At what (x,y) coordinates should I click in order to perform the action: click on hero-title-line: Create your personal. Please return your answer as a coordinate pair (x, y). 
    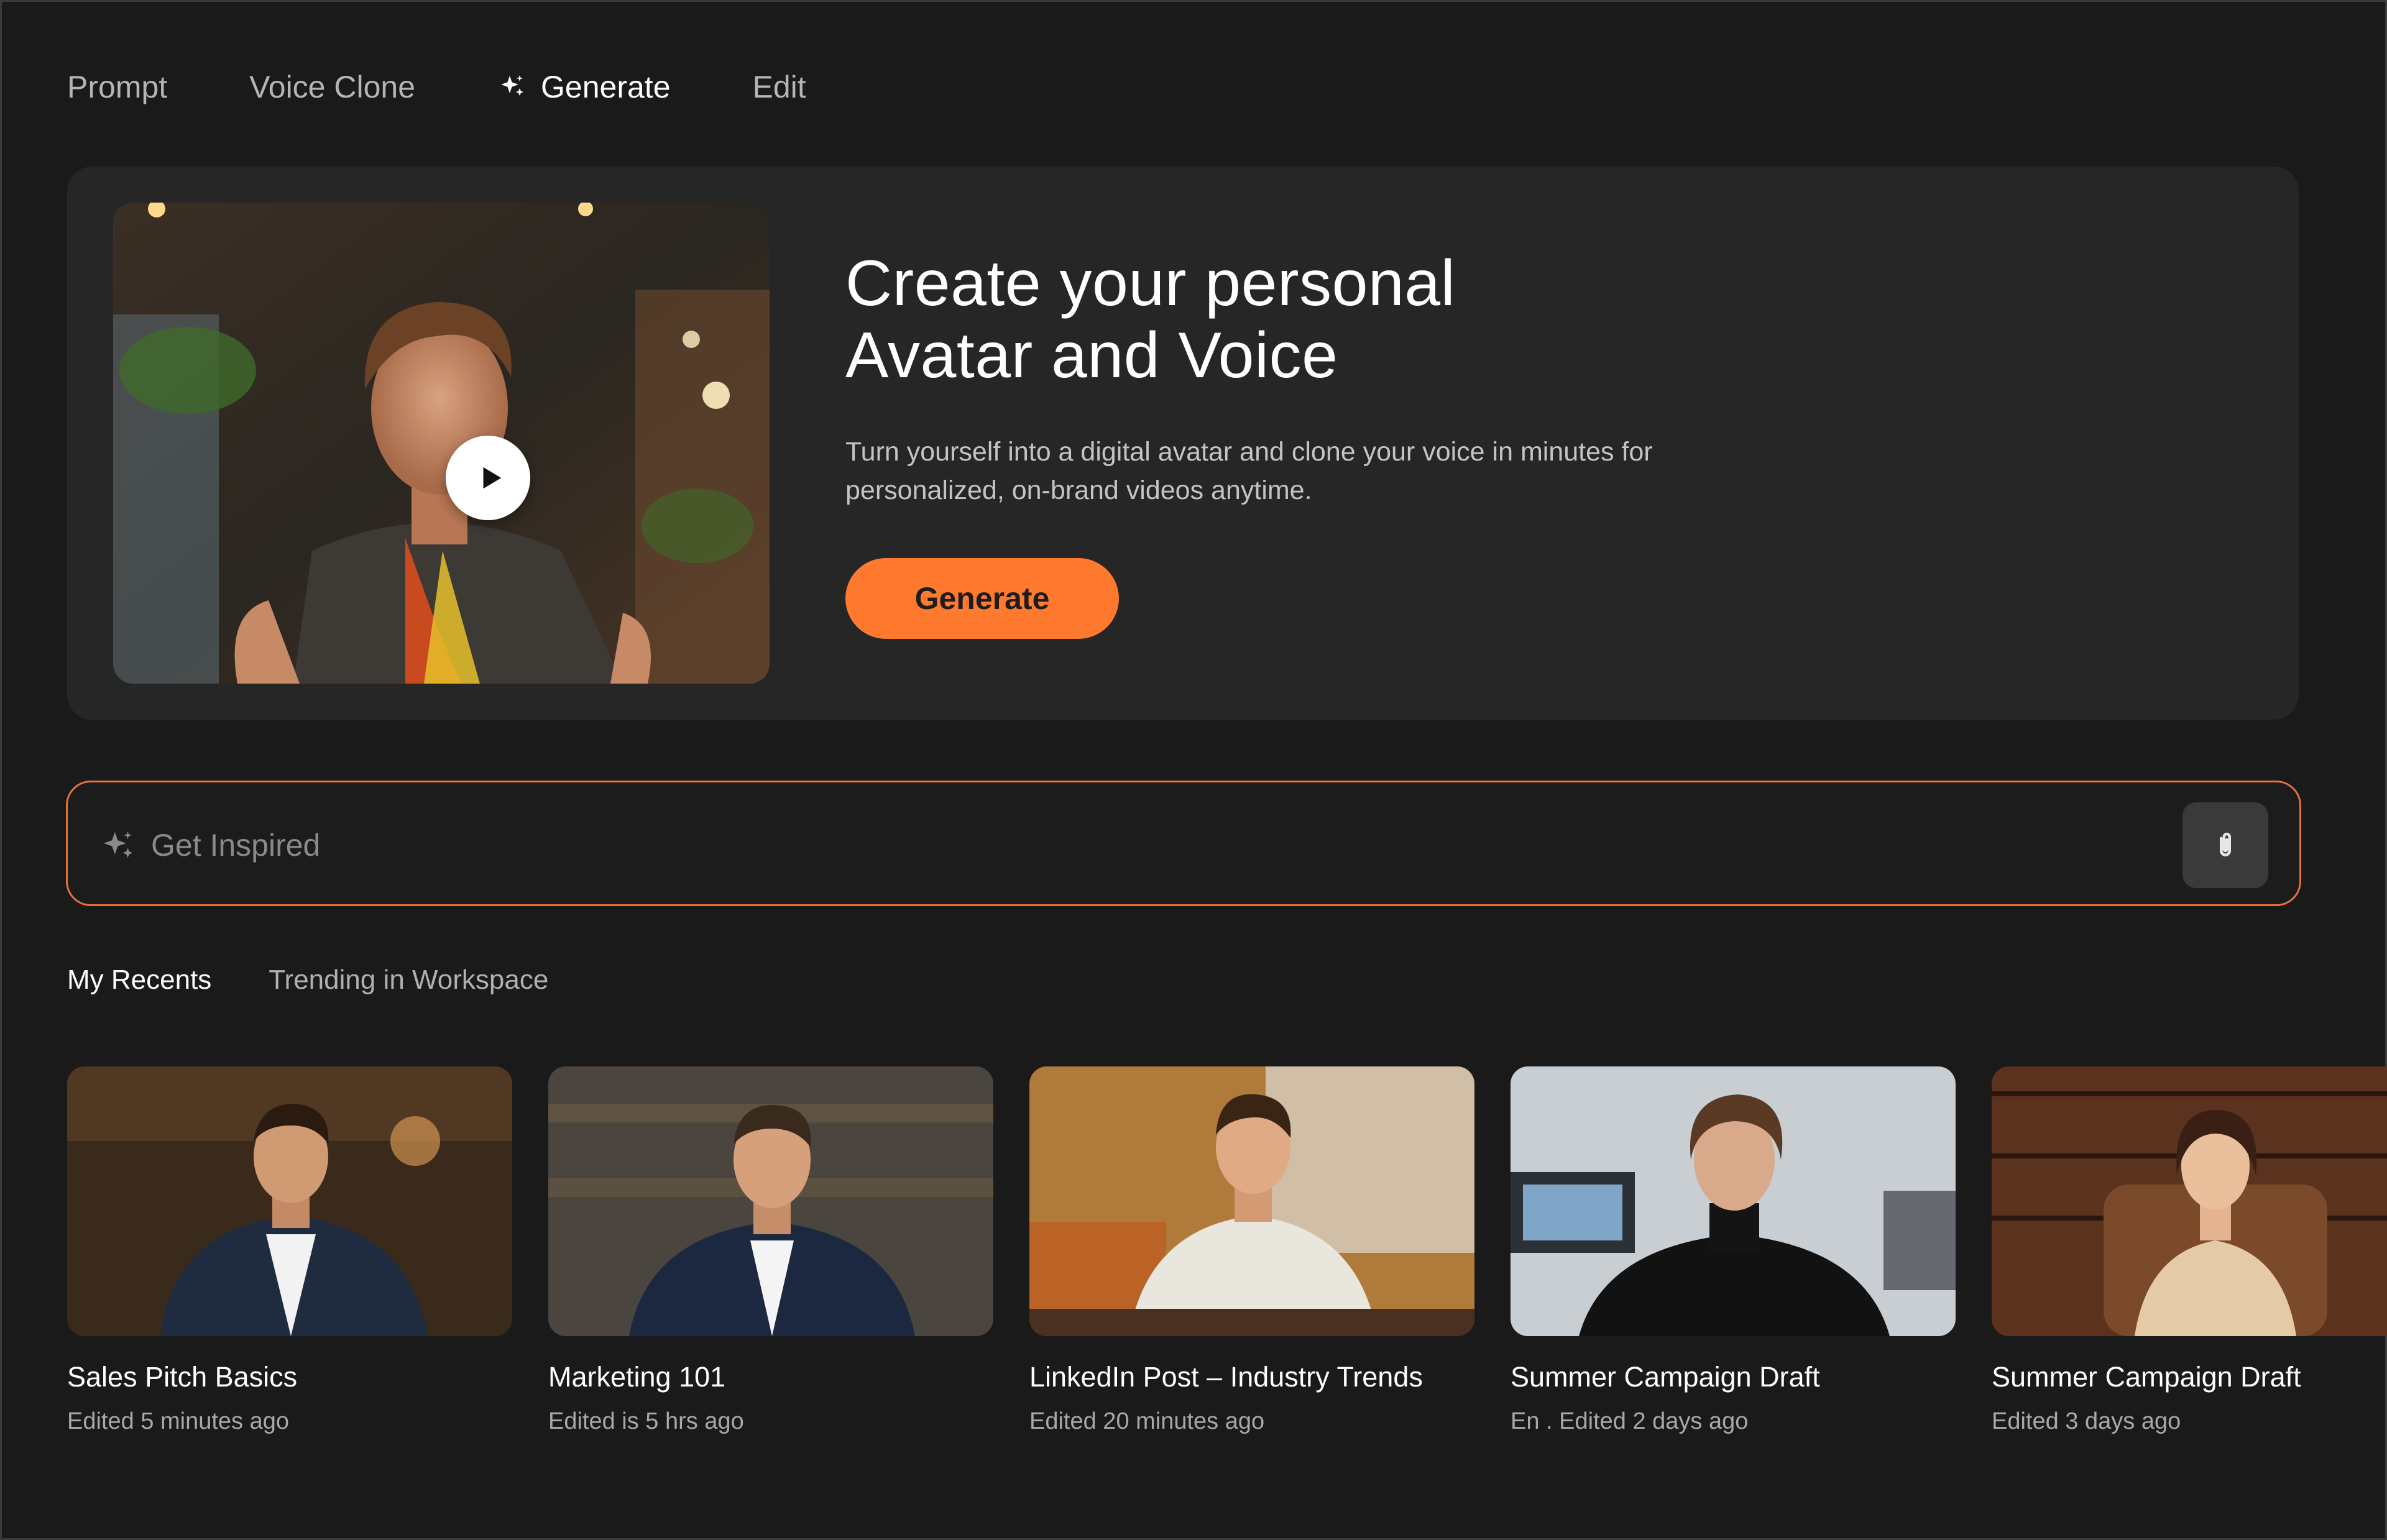
    Looking at the image, I should click on (1150, 283).